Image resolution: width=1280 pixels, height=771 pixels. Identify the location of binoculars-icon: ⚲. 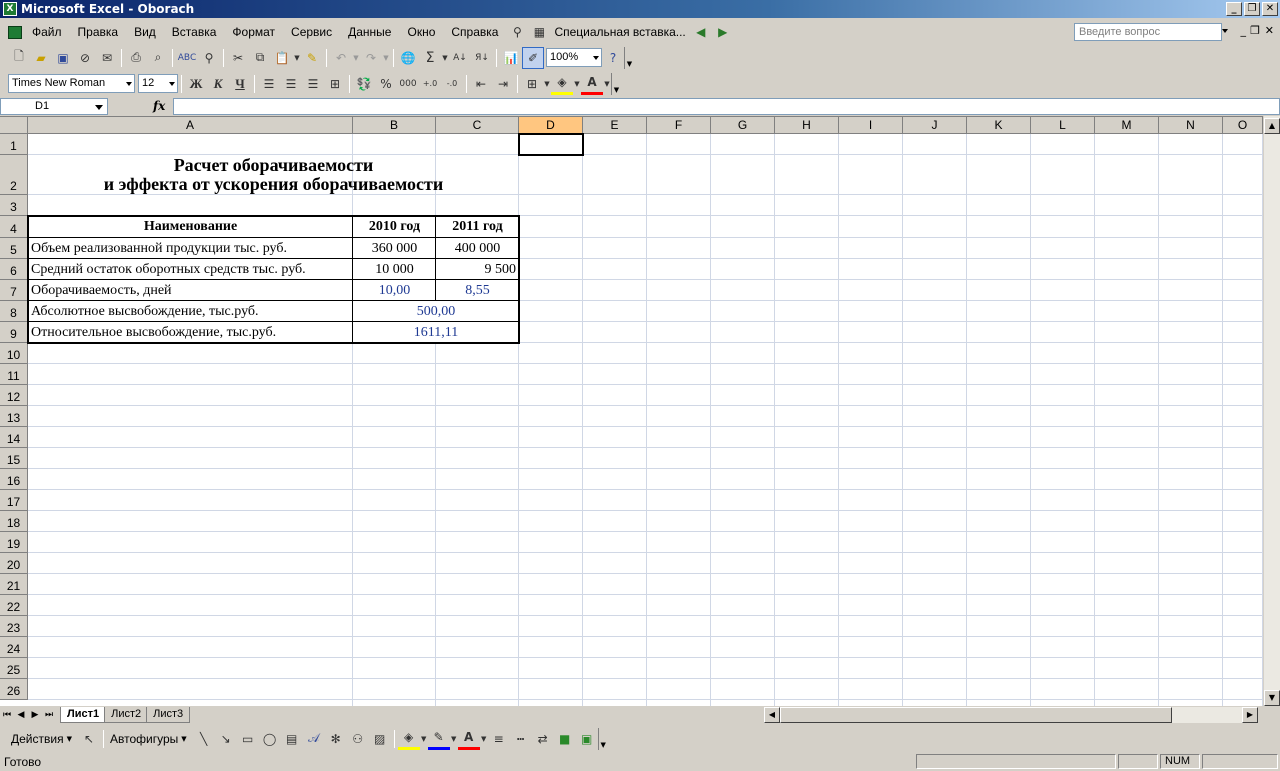
(517, 32).